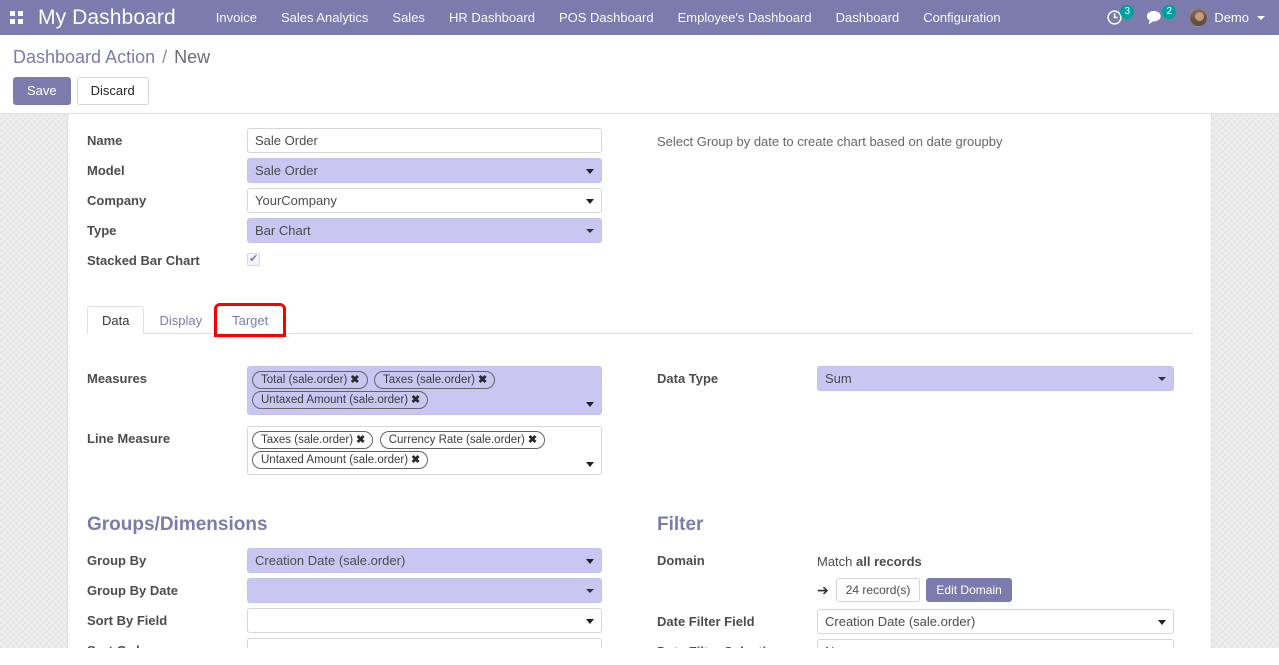 The width and height of the screenshot is (1279, 665). What do you see at coordinates (363, 260) in the screenshot?
I see `field-row-stacked-bar-chart: Stacked Bar Chart ✔` at bounding box center [363, 260].